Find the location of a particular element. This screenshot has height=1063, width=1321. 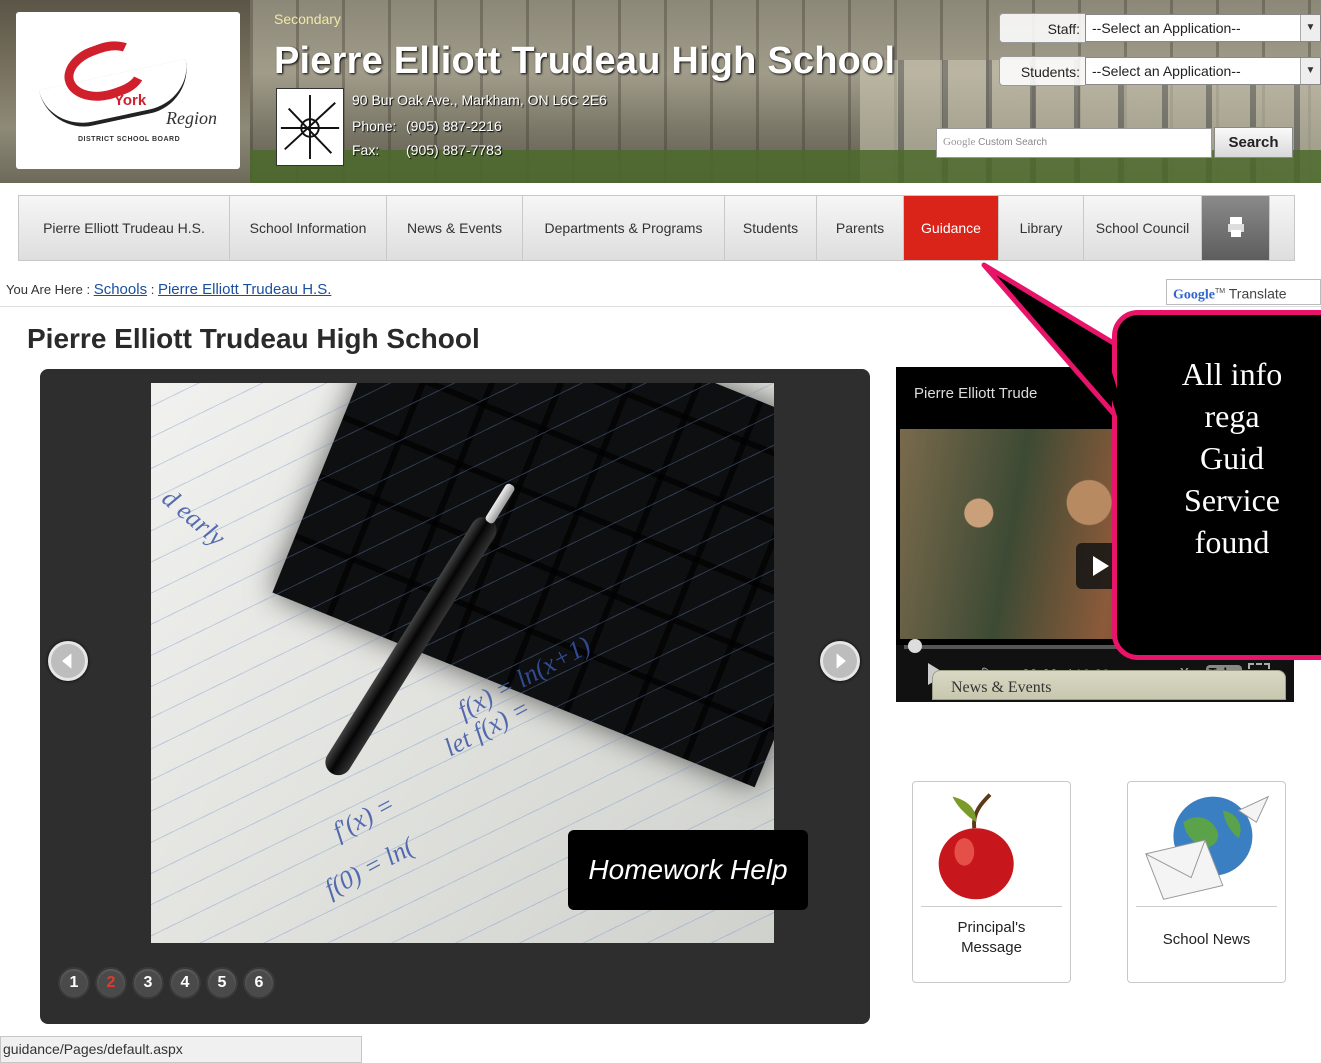

search-input: Google Custom Search is located at coordinates (1074, 143).